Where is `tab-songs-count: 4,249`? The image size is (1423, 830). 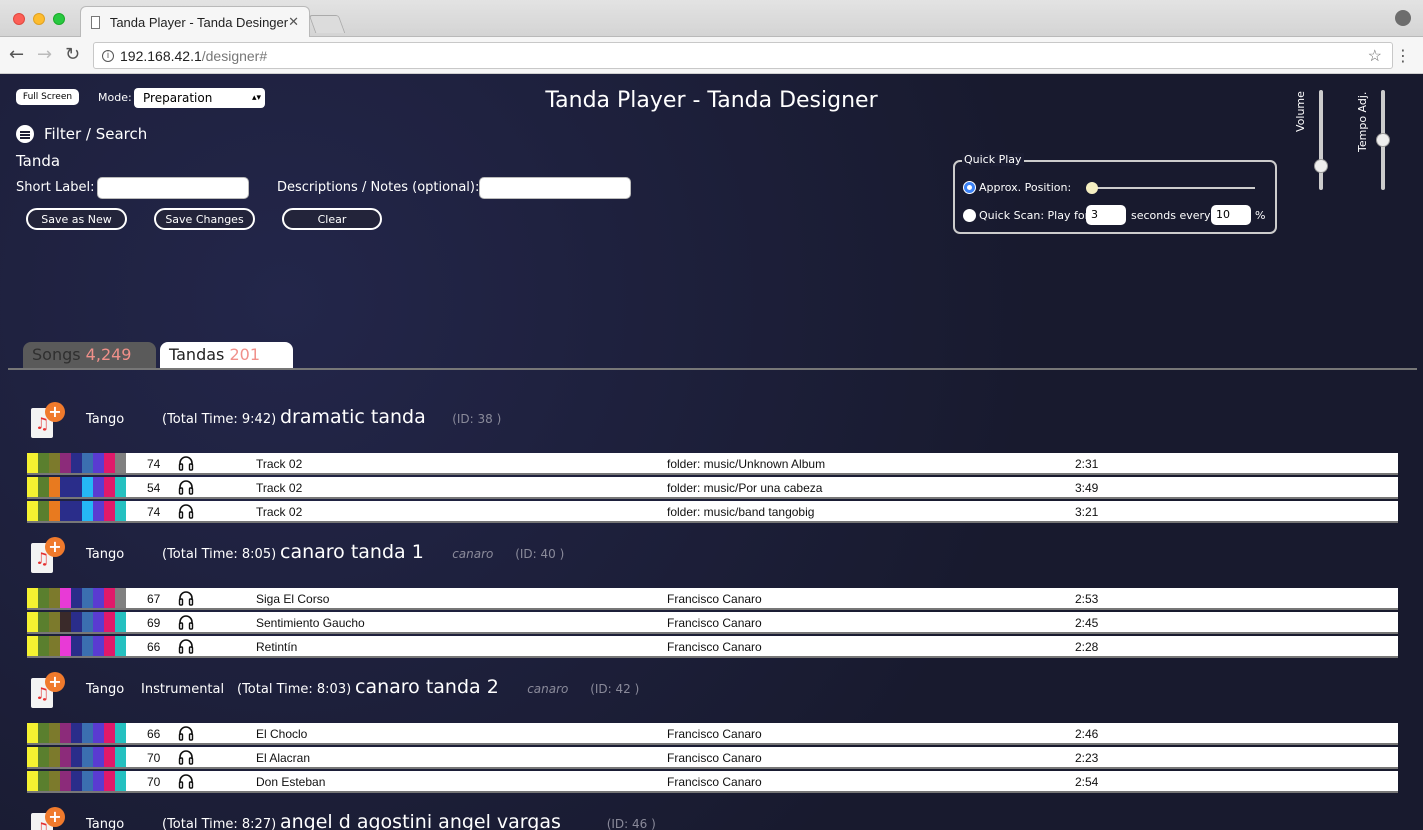 tab-songs-count: 4,249 is located at coordinates (108, 354).